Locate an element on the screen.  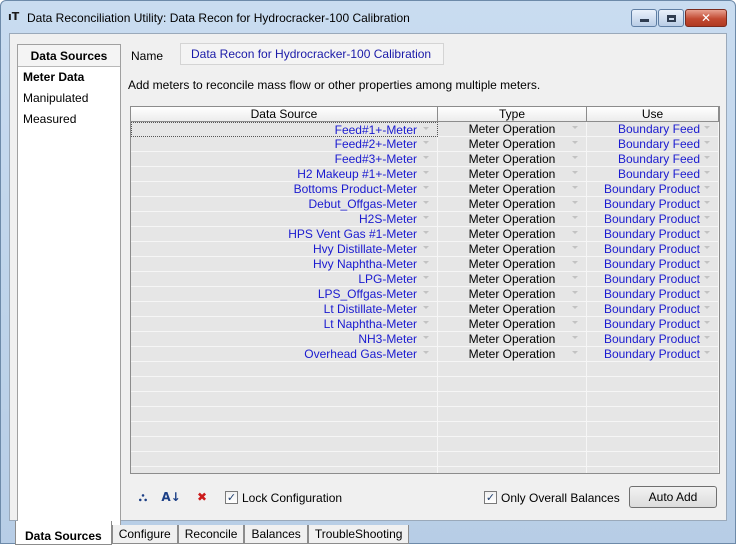
data-source-cell: Debut_Offgas-Meter is located at coordinates (284, 204).